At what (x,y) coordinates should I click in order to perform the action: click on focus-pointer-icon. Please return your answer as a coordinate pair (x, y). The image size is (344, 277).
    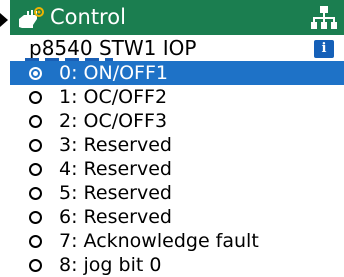
    Looking at the image, I should click on (4, 20).